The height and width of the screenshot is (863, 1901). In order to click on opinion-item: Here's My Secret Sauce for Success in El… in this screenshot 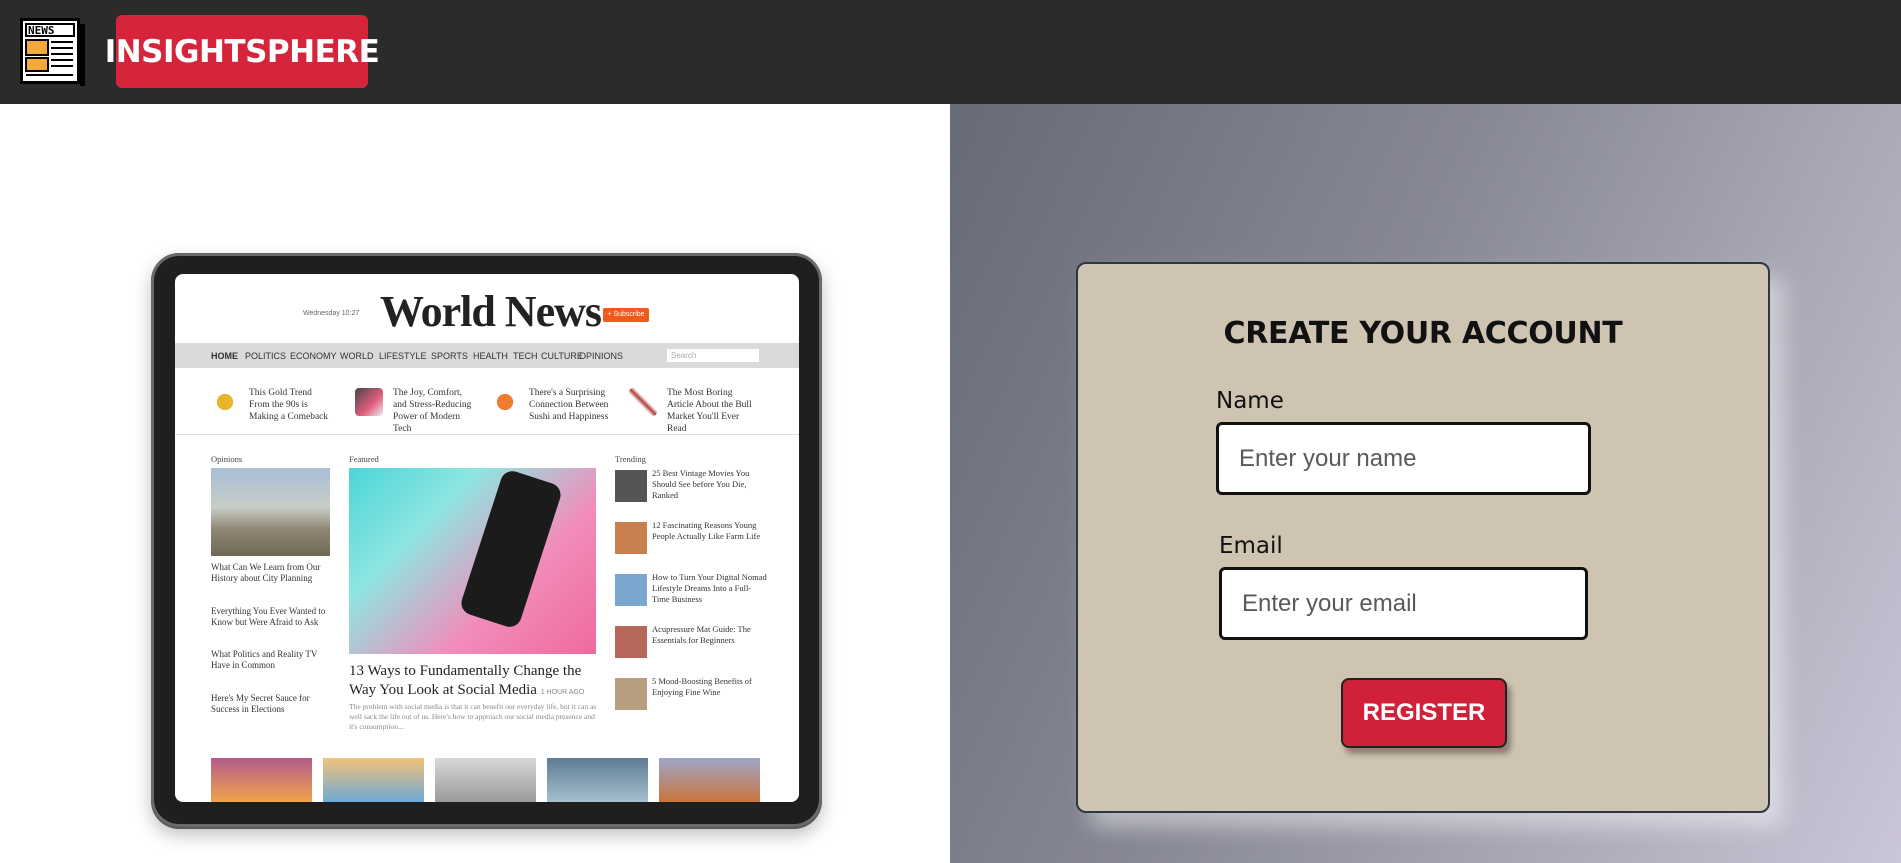, I will do `click(260, 703)`.